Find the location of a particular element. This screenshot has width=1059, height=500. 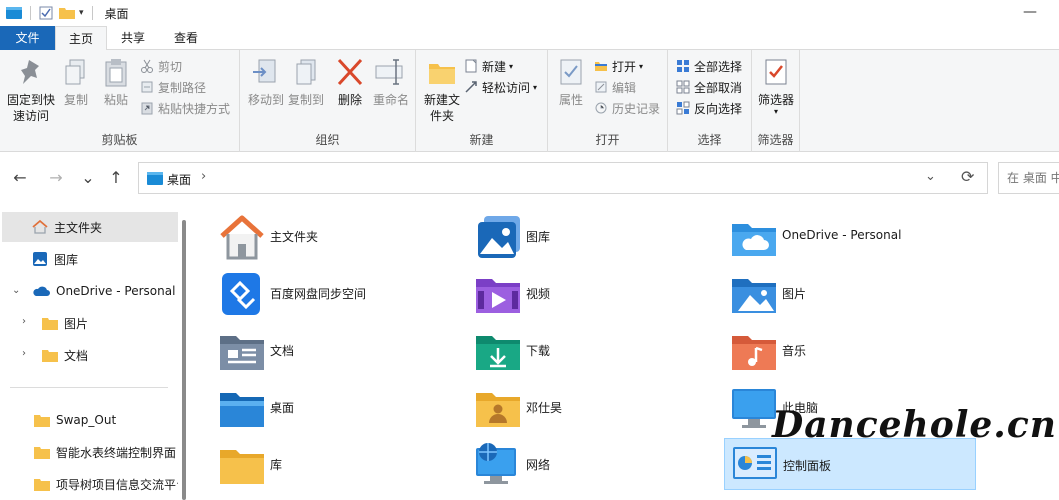

select-all-button: 全部选择 is located at coordinates (709, 66).